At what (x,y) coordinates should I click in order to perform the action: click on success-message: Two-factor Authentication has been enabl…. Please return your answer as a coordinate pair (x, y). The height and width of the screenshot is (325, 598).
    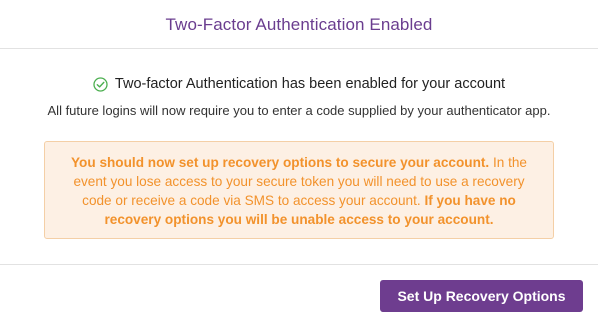
    Looking at the image, I should click on (299, 84).